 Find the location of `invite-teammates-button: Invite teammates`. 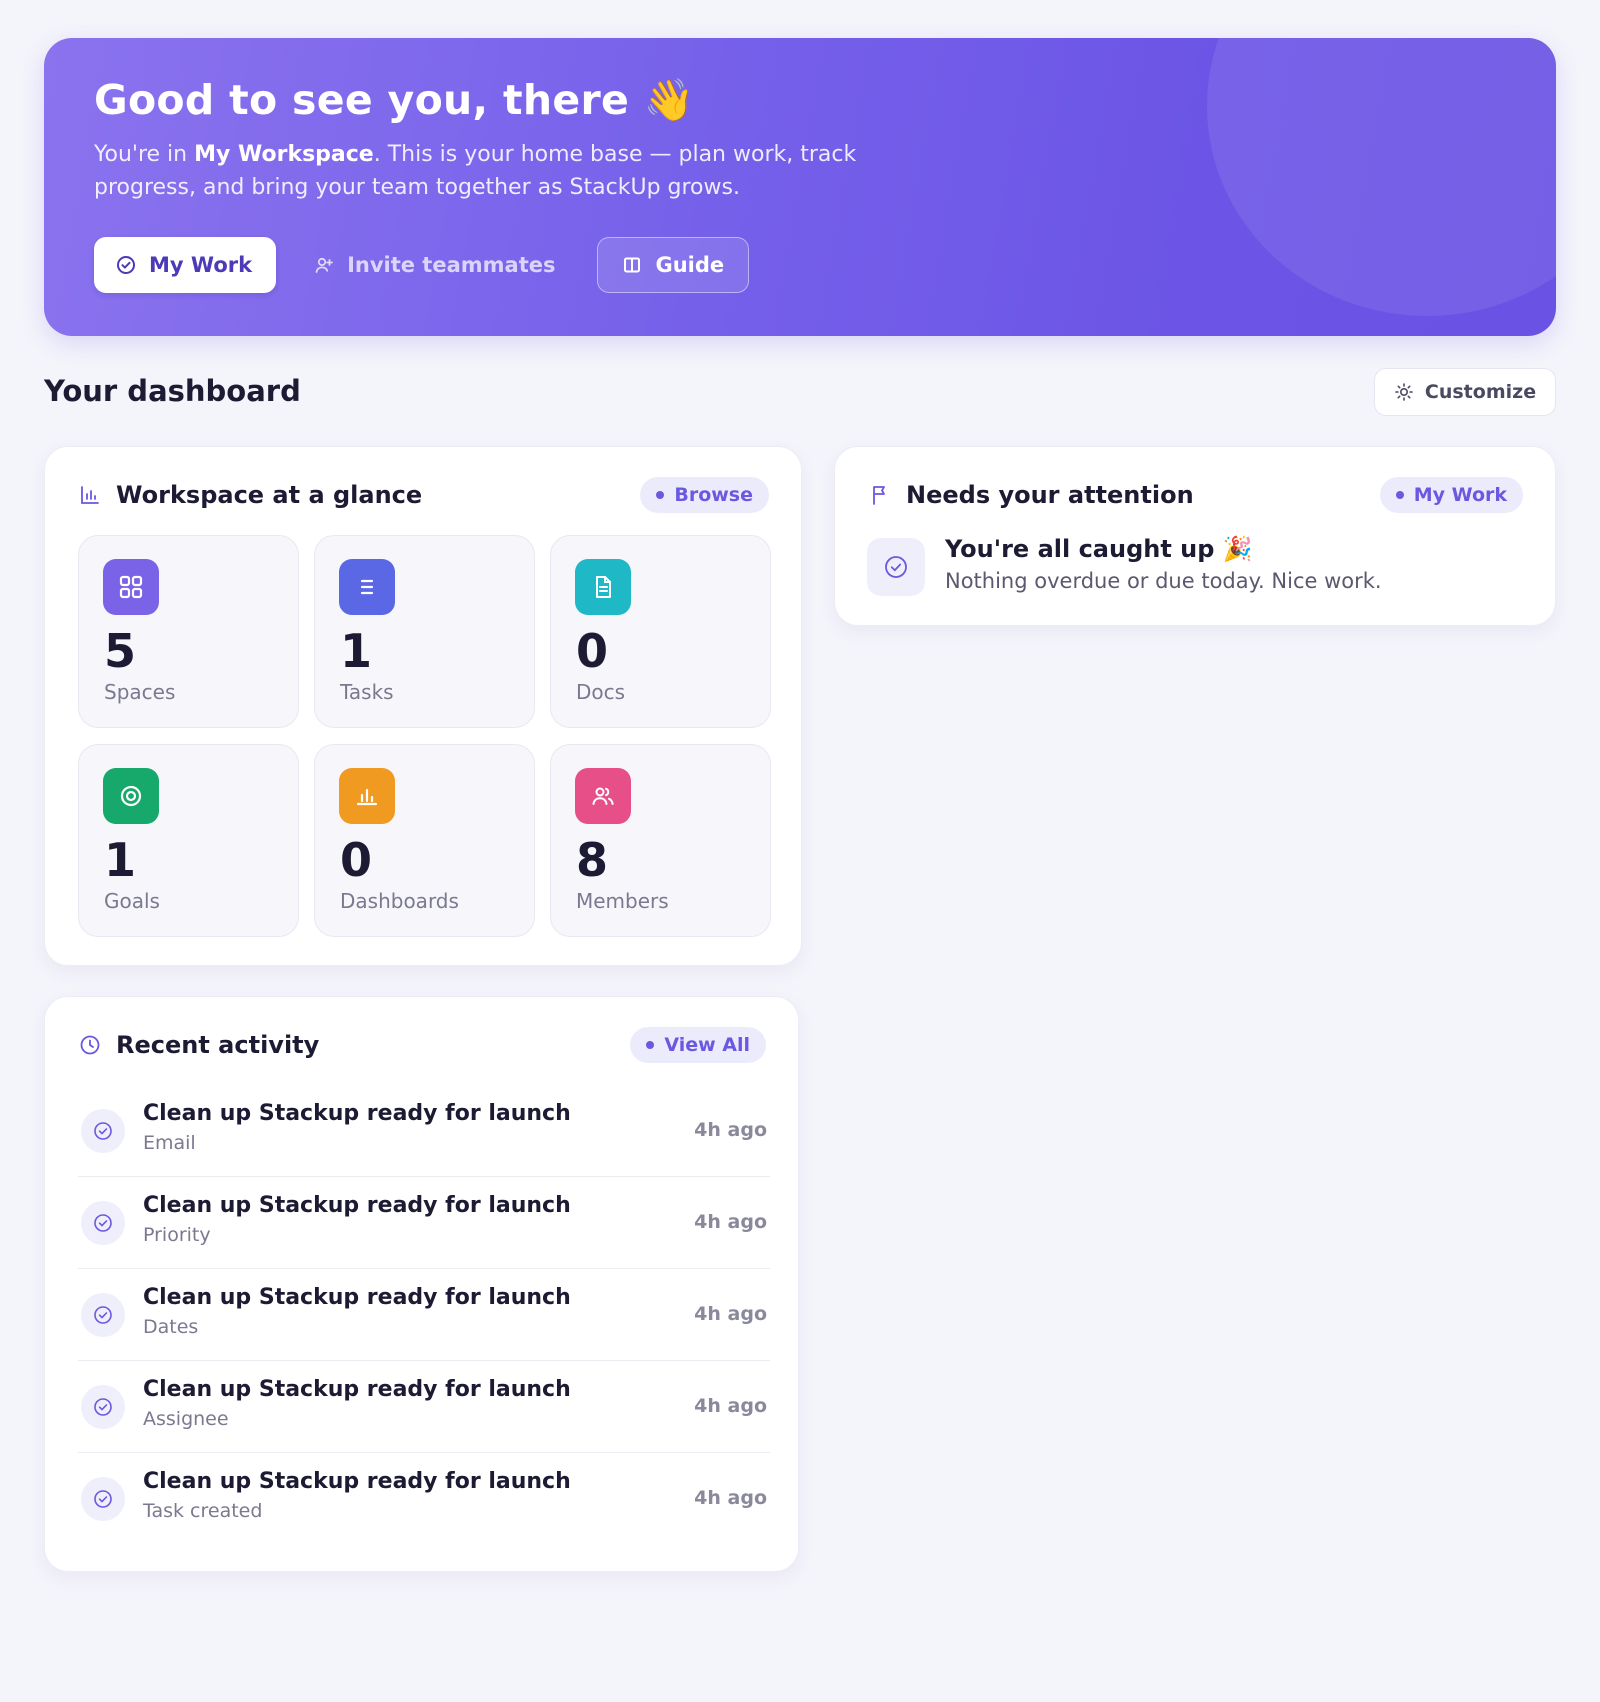

invite-teammates-button: Invite teammates is located at coordinates (436, 265).